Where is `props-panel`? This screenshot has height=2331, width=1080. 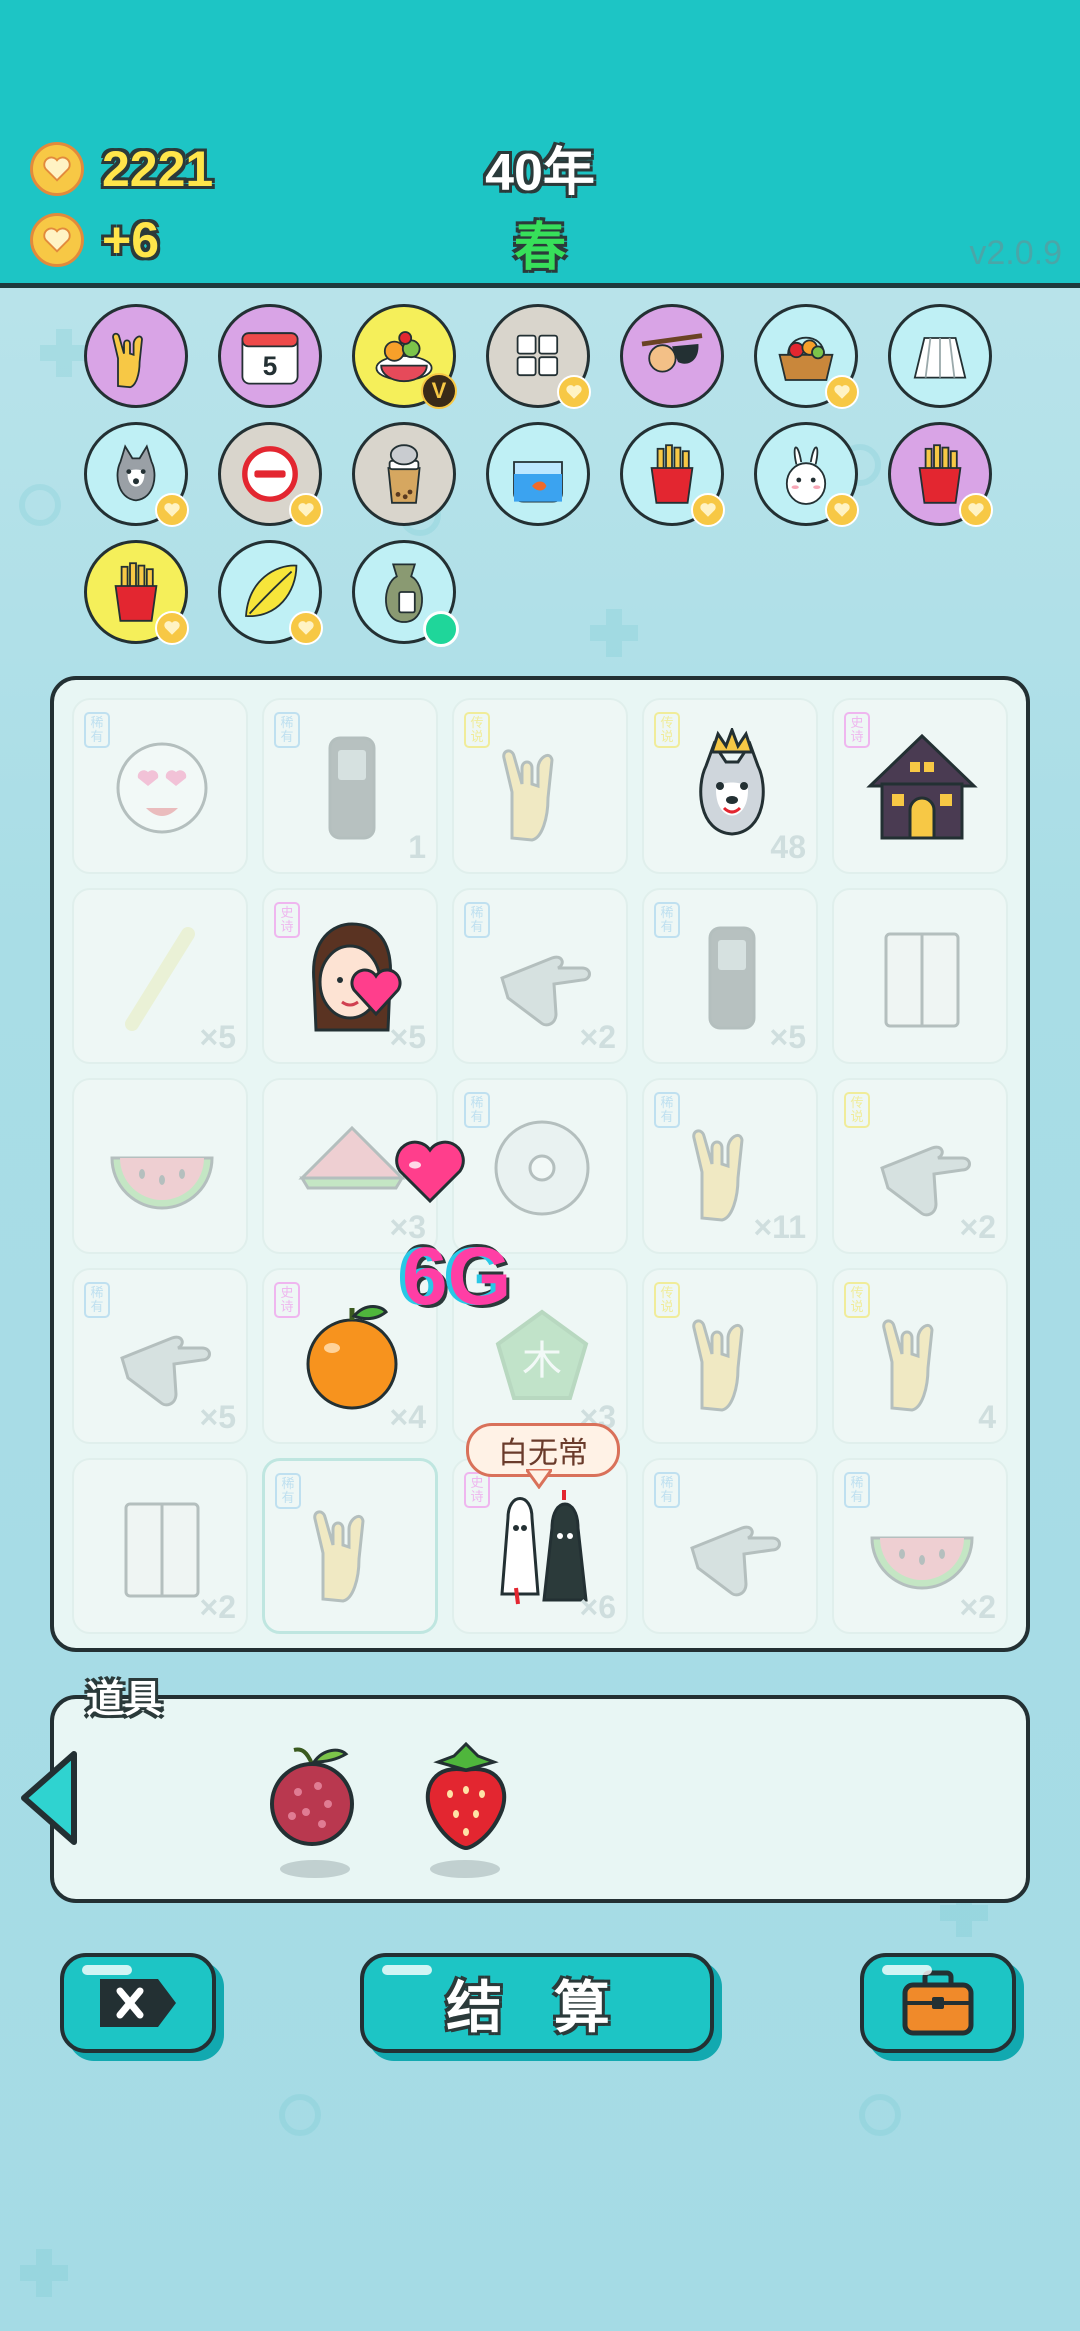 props-panel is located at coordinates (540, 1799).